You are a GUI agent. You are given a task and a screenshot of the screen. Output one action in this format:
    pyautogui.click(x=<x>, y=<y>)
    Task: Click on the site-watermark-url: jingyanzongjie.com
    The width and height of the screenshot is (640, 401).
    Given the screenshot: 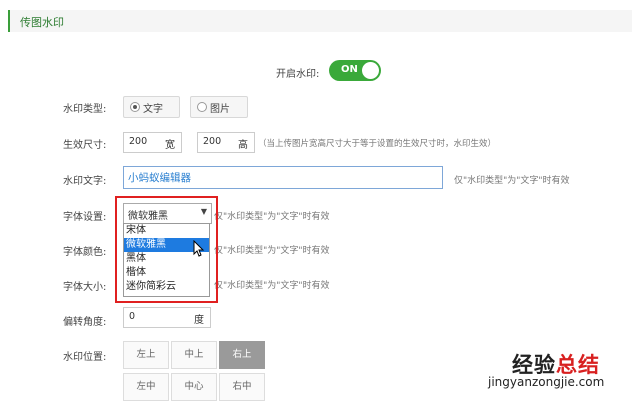 What is the action you would take?
    pyautogui.click(x=546, y=382)
    